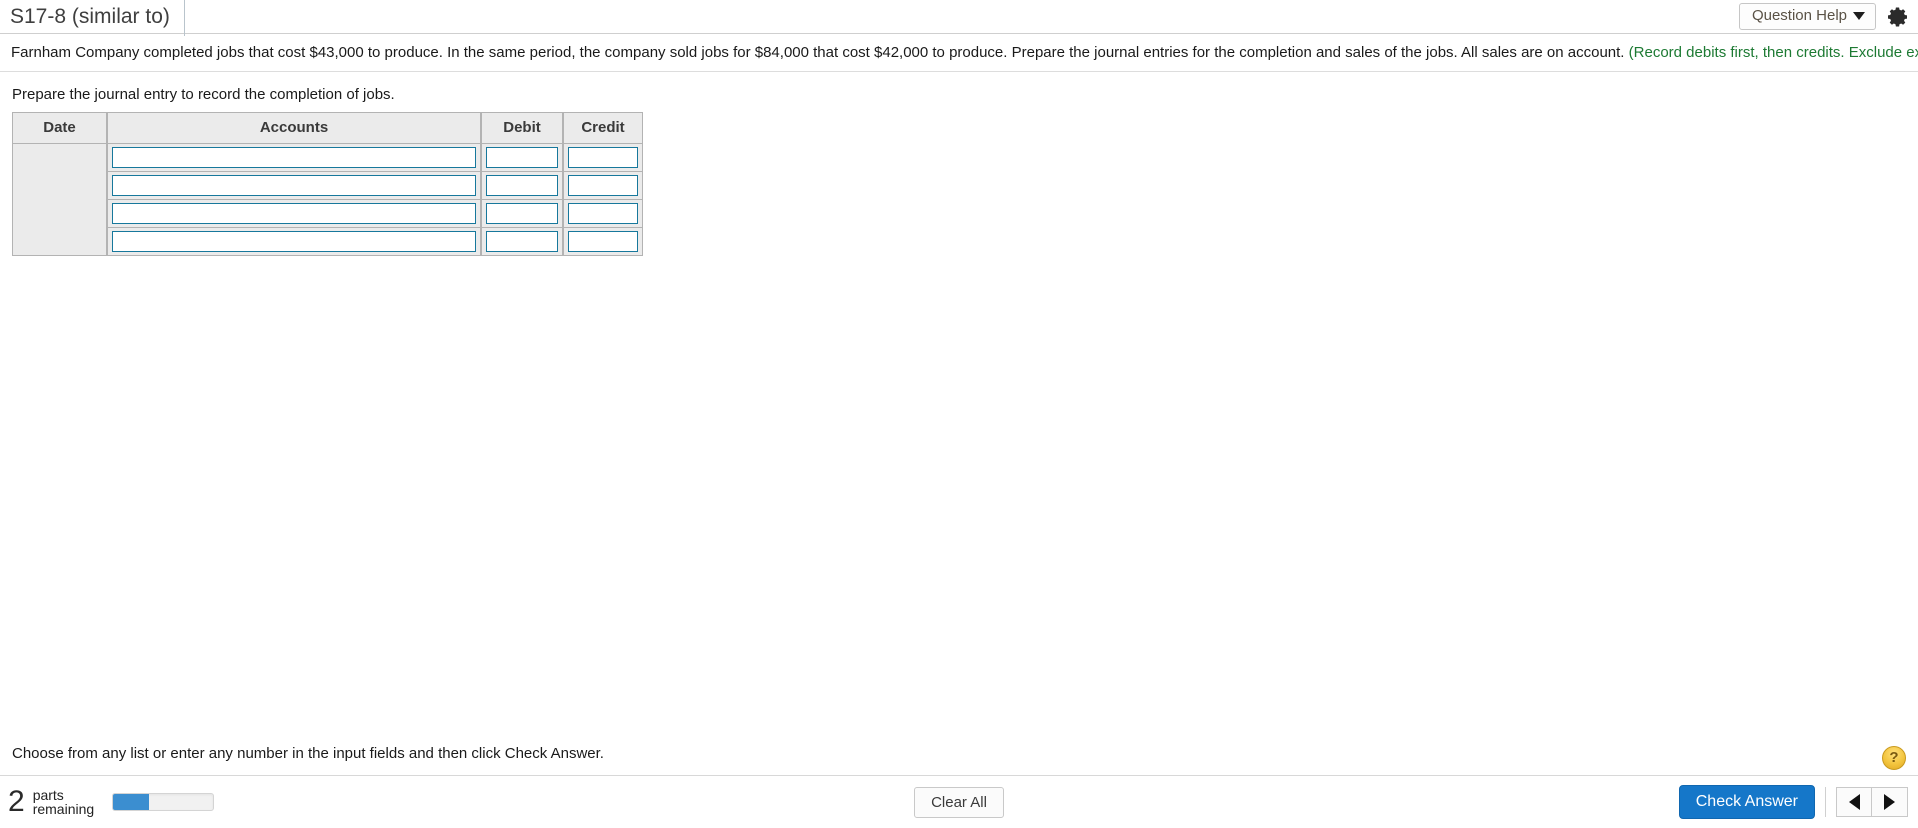 The width and height of the screenshot is (1918, 828). I want to click on footer-bar: 2 parts remaining Clear All Check Answer, so click(959, 802).